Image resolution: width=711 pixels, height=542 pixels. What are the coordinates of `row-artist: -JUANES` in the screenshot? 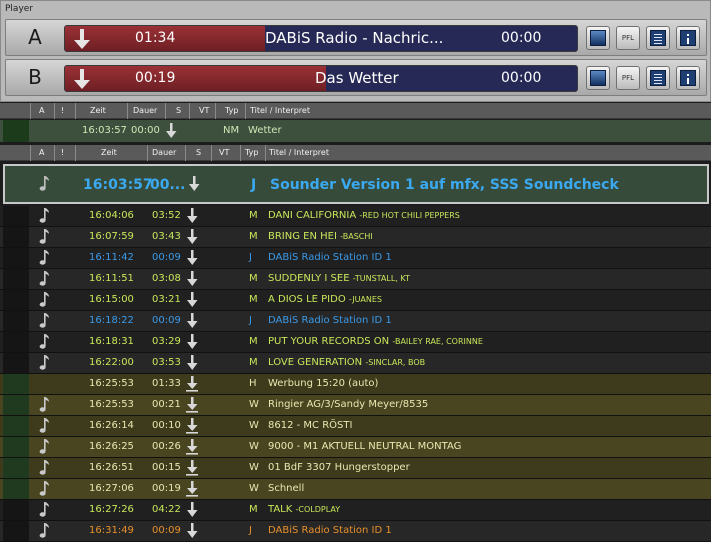 It's located at (365, 299).